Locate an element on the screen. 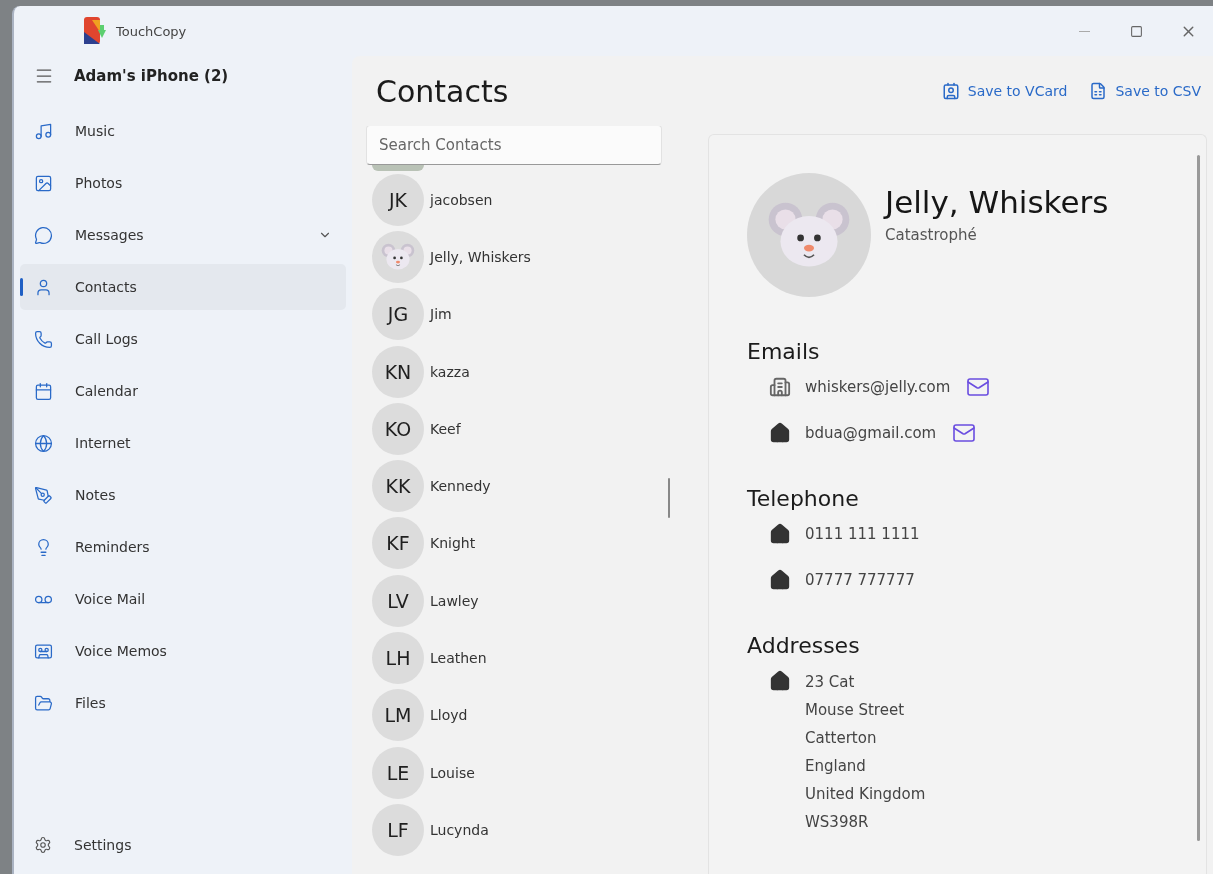  contact-item: KK Kennedy is located at coordinates (531, 486).